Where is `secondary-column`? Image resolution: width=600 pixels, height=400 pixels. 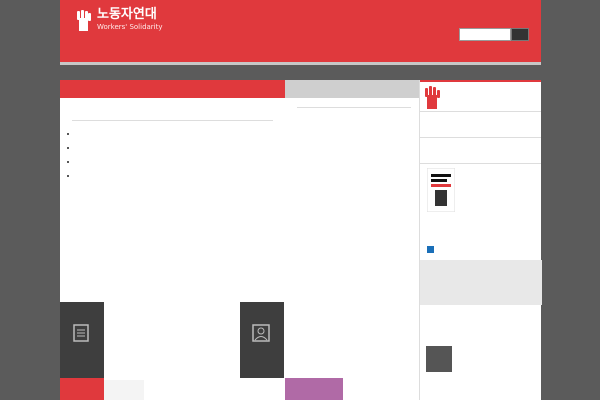
secondary-column is located at coordinates (352, 191).